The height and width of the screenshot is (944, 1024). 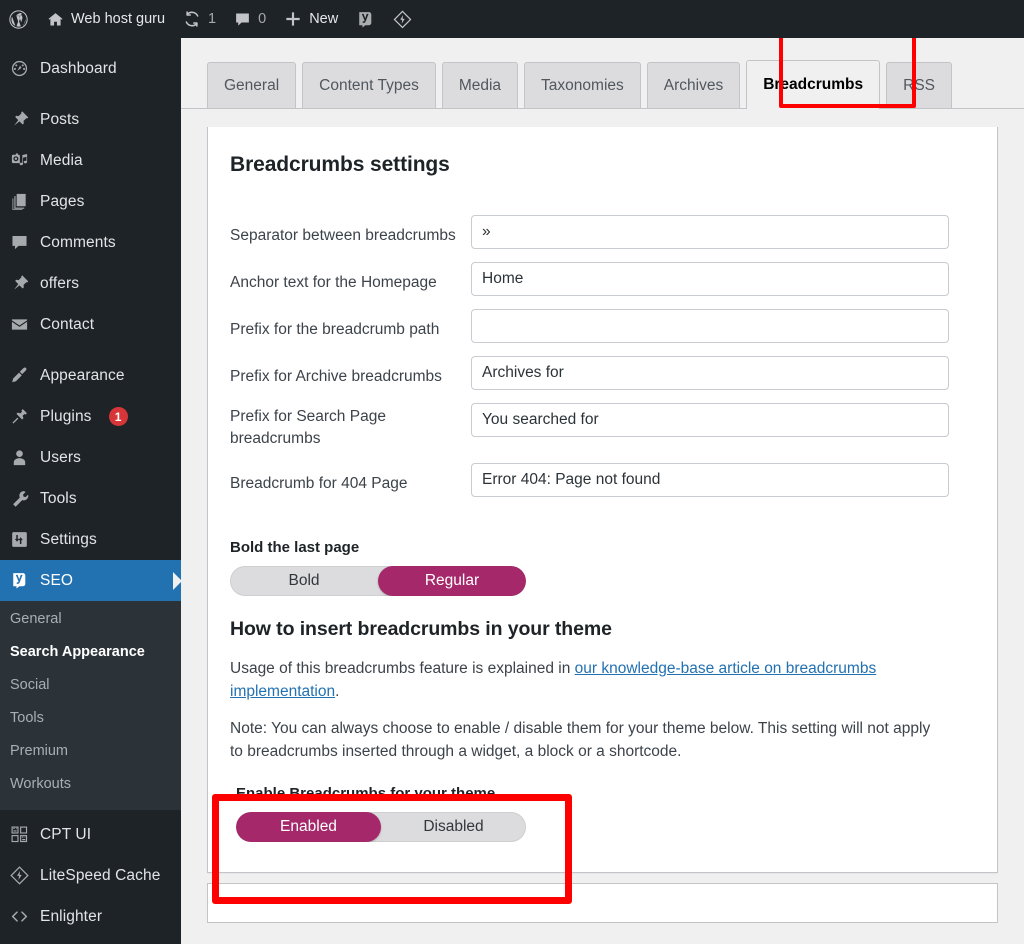 What do you see at coordinates (90, 652) in the screenshot?
I see `submenu-item-search-appearance: Search Appearance` at bounding box center [90, 652].